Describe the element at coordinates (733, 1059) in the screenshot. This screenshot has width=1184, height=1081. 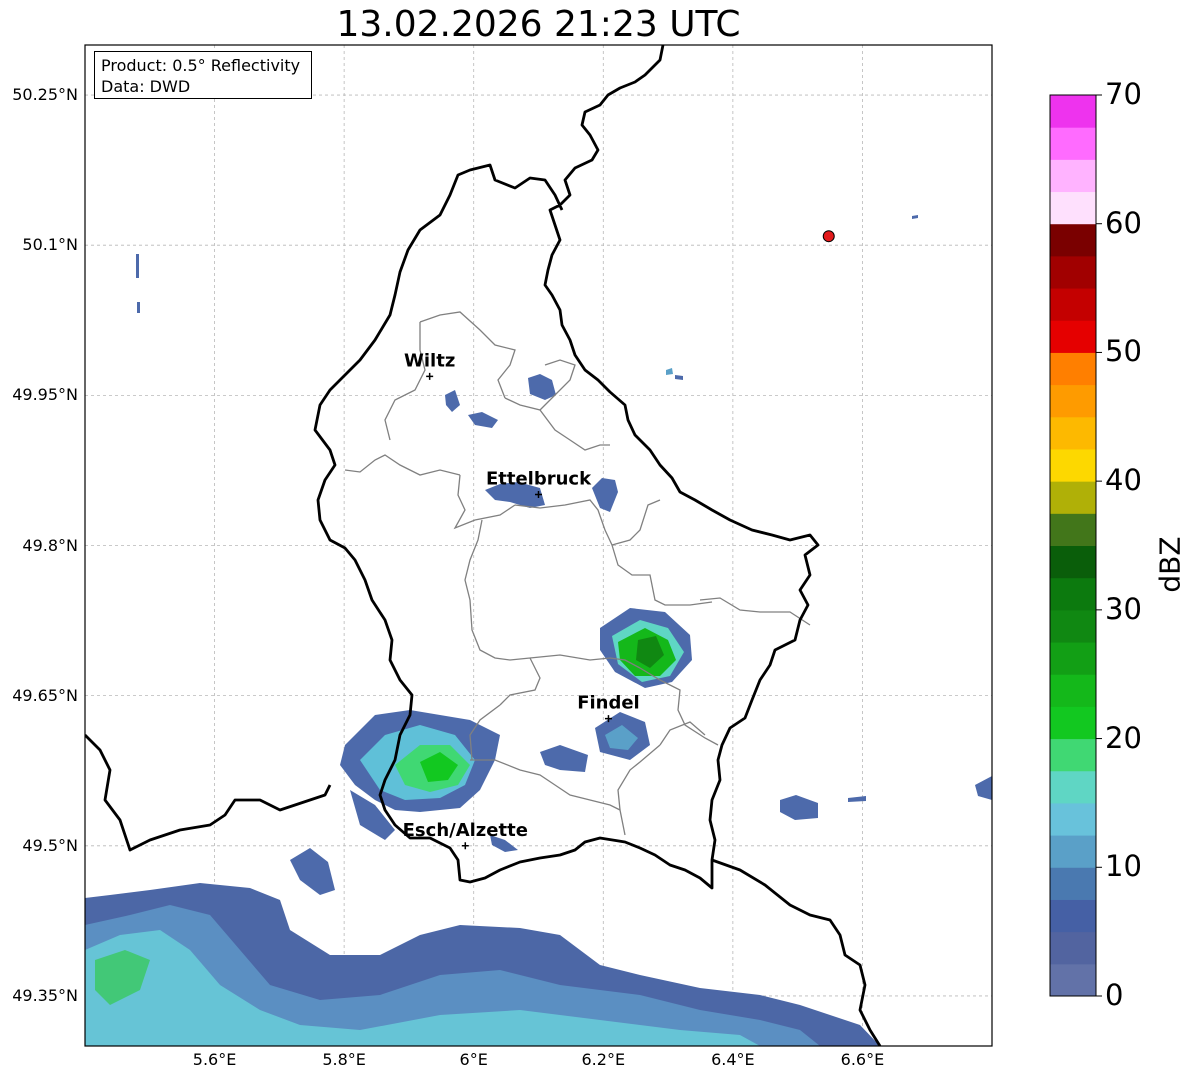
I see `lon-tick-label: 6.4°E` at that location.